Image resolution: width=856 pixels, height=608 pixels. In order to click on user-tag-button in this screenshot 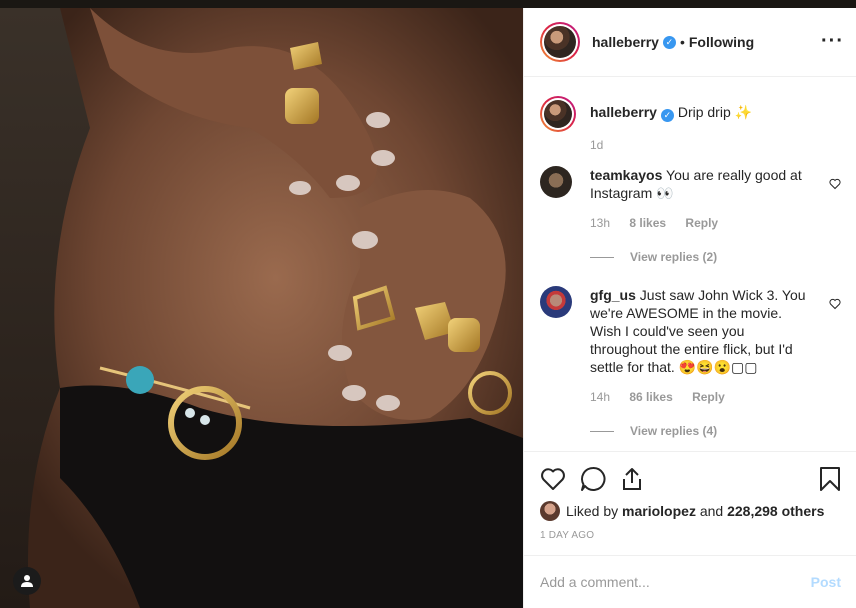, I will do `click(27, 581)`.